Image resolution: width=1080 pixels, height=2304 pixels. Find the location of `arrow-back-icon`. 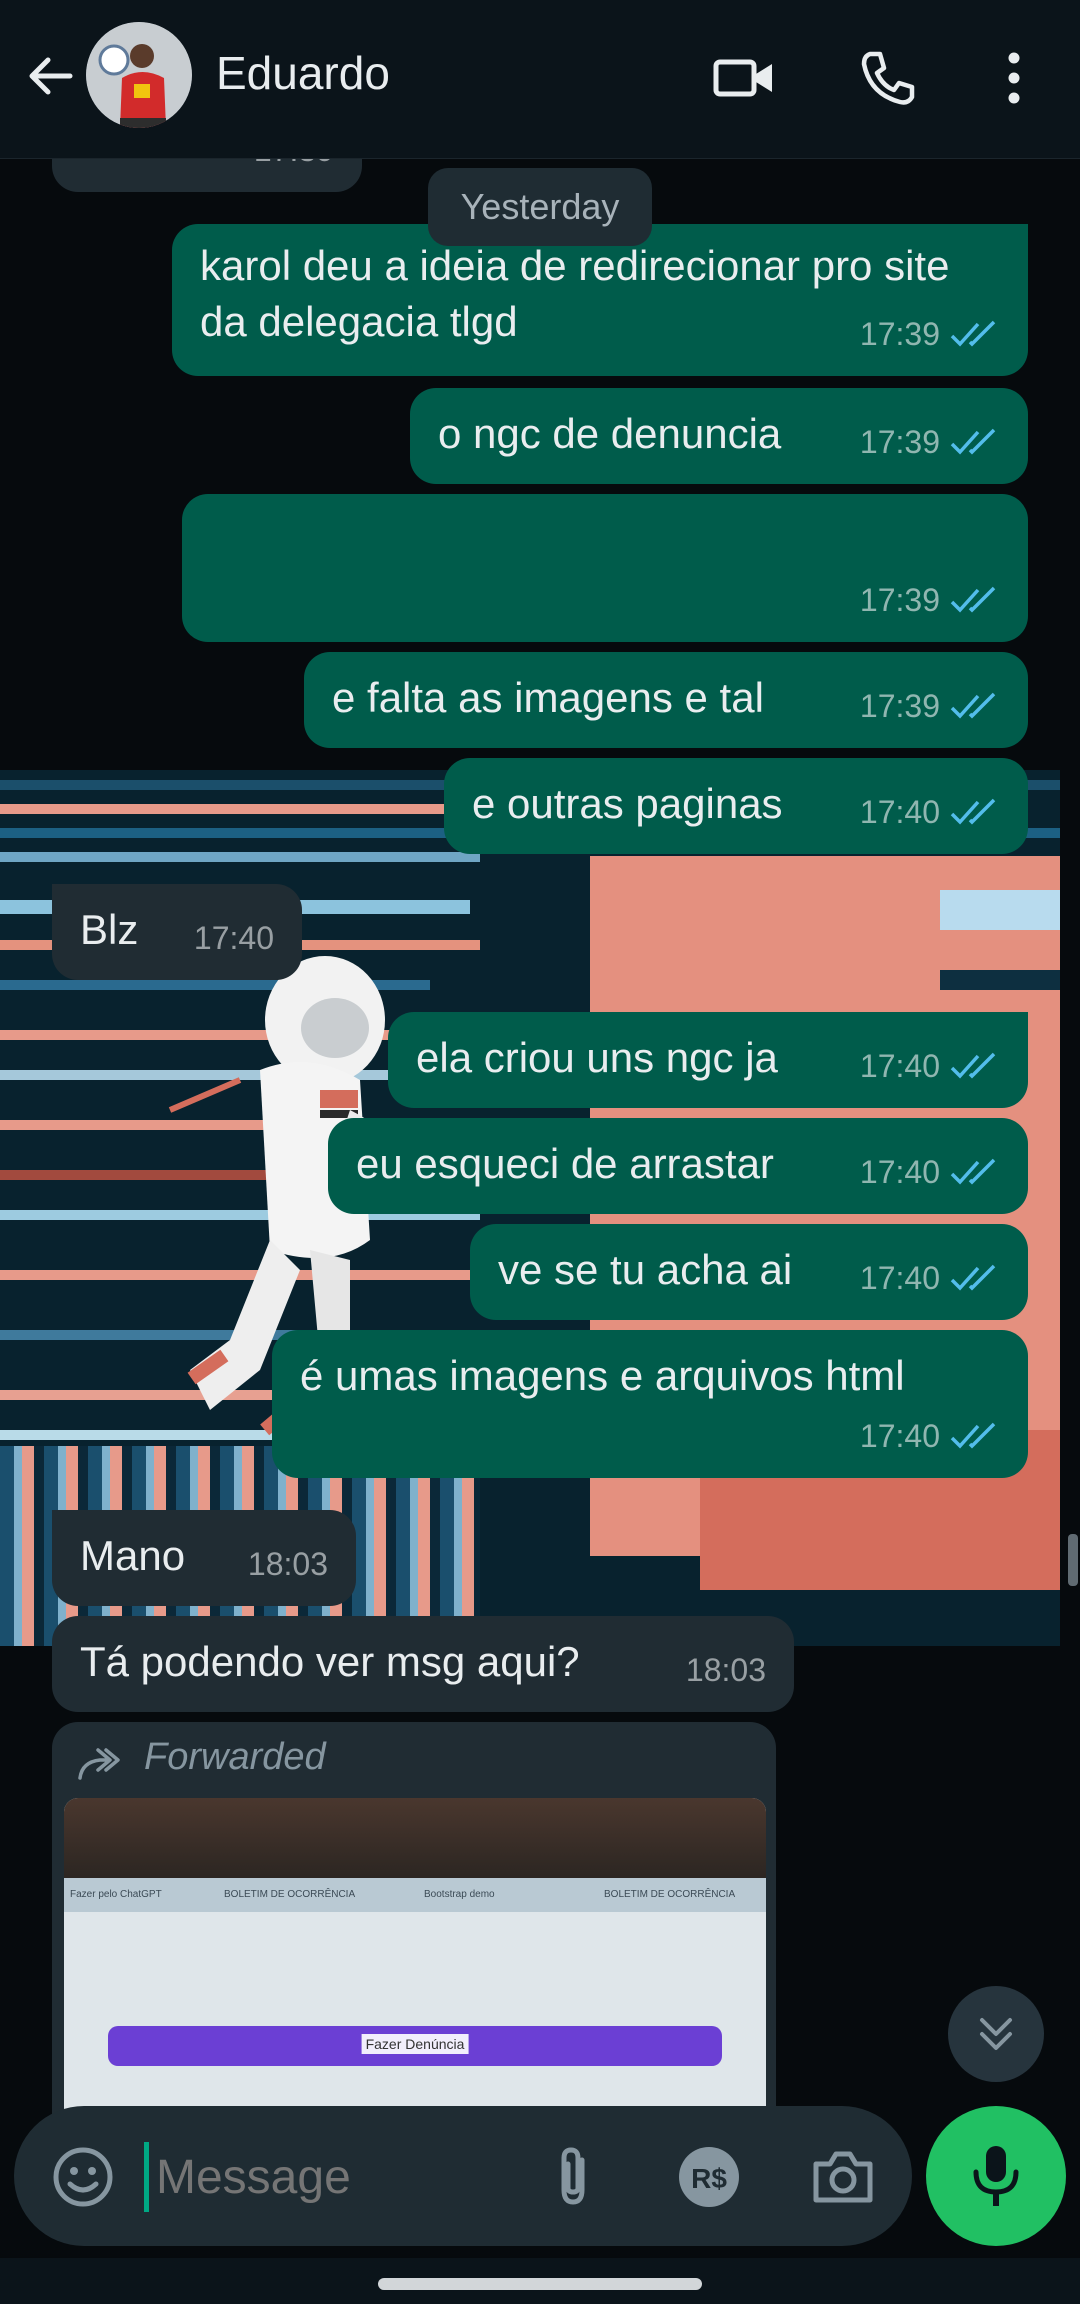

arrow-back-icon is located at coordinates (50, 76).